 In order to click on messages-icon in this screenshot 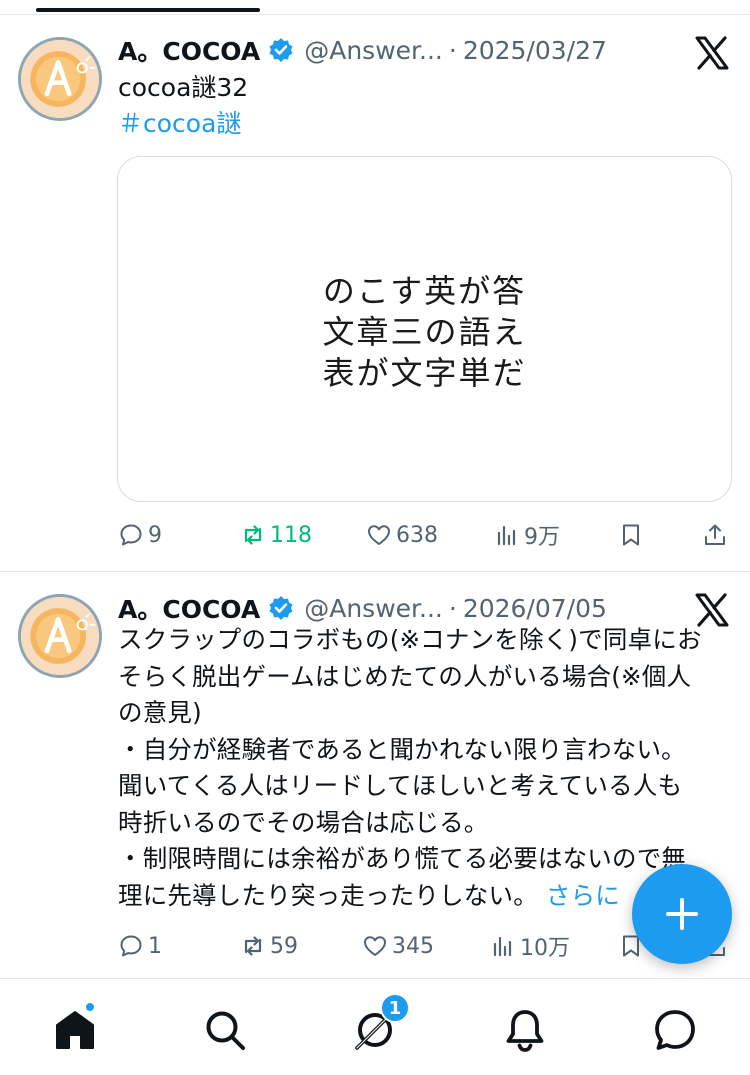, I will do `click(675, 1030)`.